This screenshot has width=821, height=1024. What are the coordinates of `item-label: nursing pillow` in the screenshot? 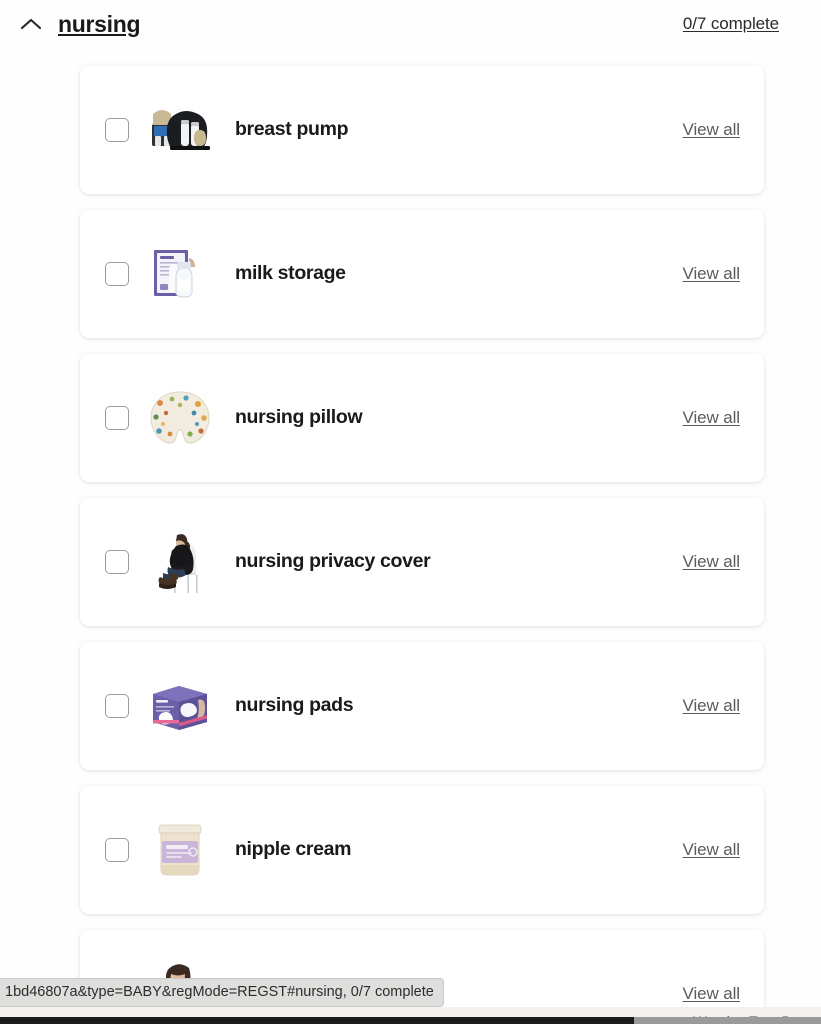 It's located at (299, 417).